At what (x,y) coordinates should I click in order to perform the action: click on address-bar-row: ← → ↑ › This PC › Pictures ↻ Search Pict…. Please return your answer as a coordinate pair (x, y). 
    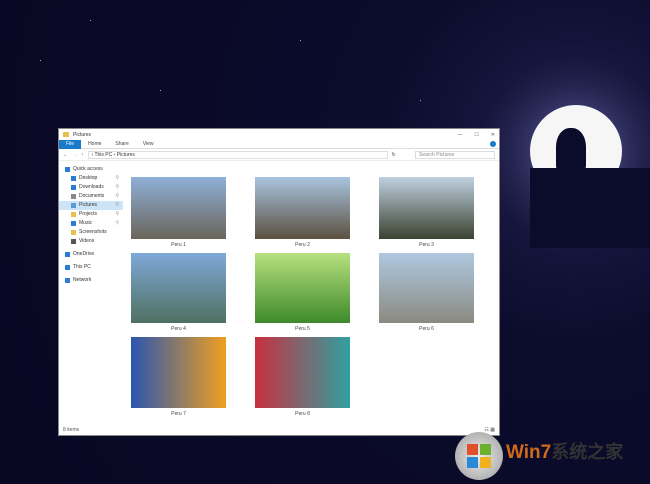
    Looking at the image, I should click on (279, 155).